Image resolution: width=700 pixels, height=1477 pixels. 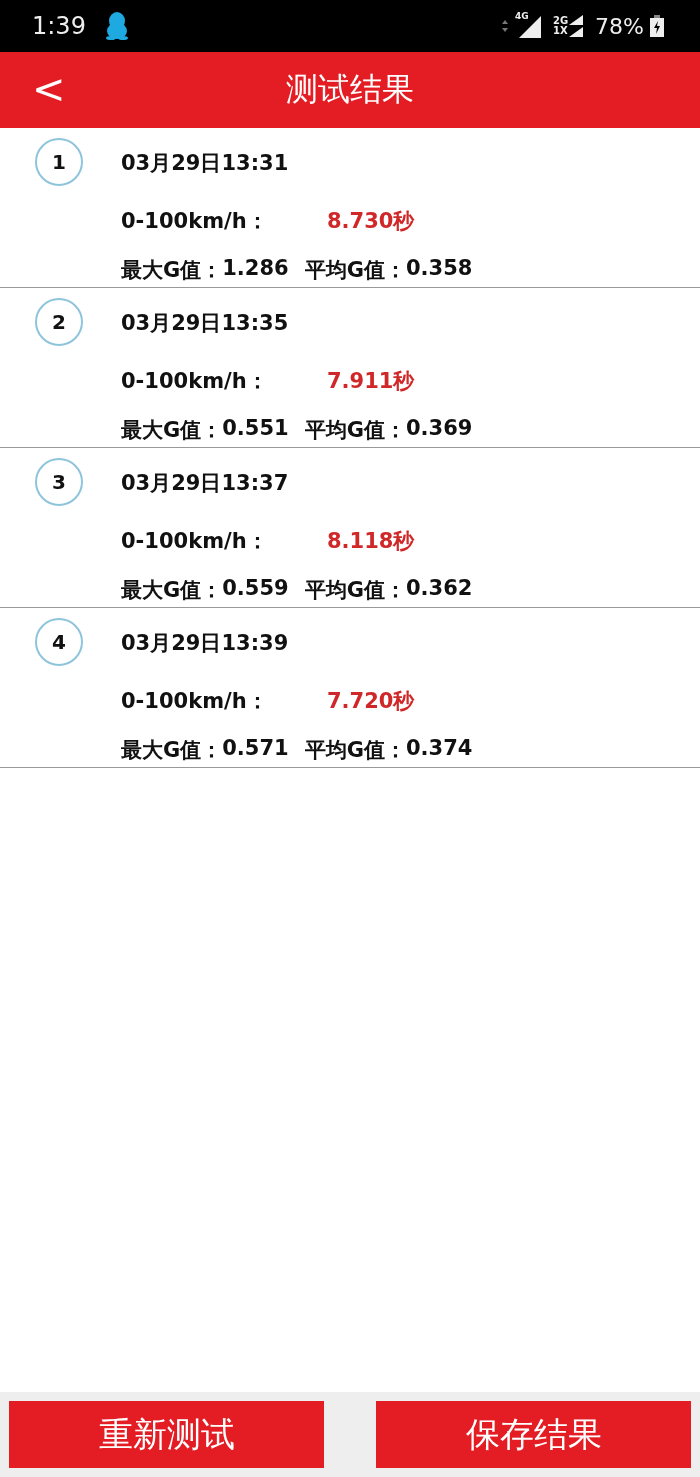 What do you see at coordinates (439, 269) in the screenshot?
I see `avg-g-value: 0.358` at bounding box center [439, 269].